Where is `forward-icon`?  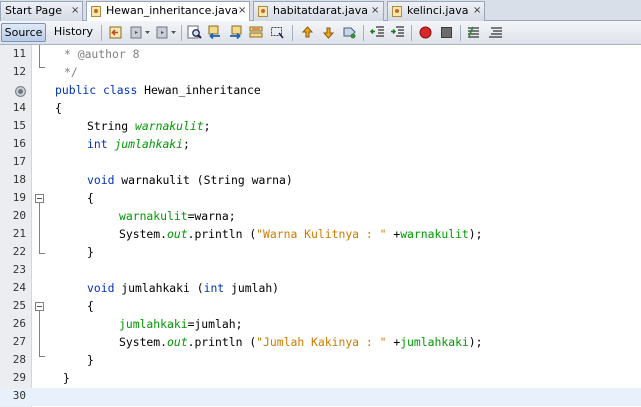
forward-icon is located at coordinates (162, 32).